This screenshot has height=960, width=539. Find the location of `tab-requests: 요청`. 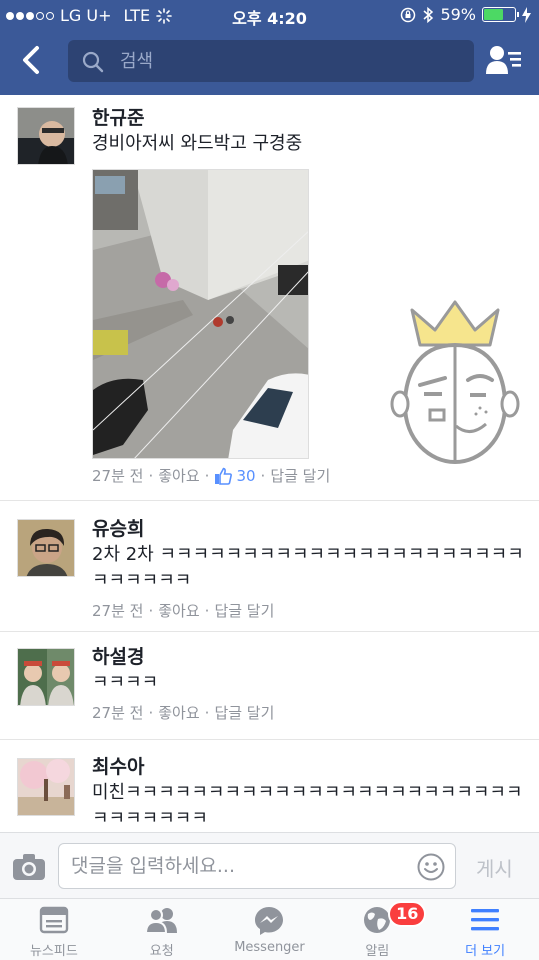

tab-requests: 요청 is located at coordinates (162, 929).